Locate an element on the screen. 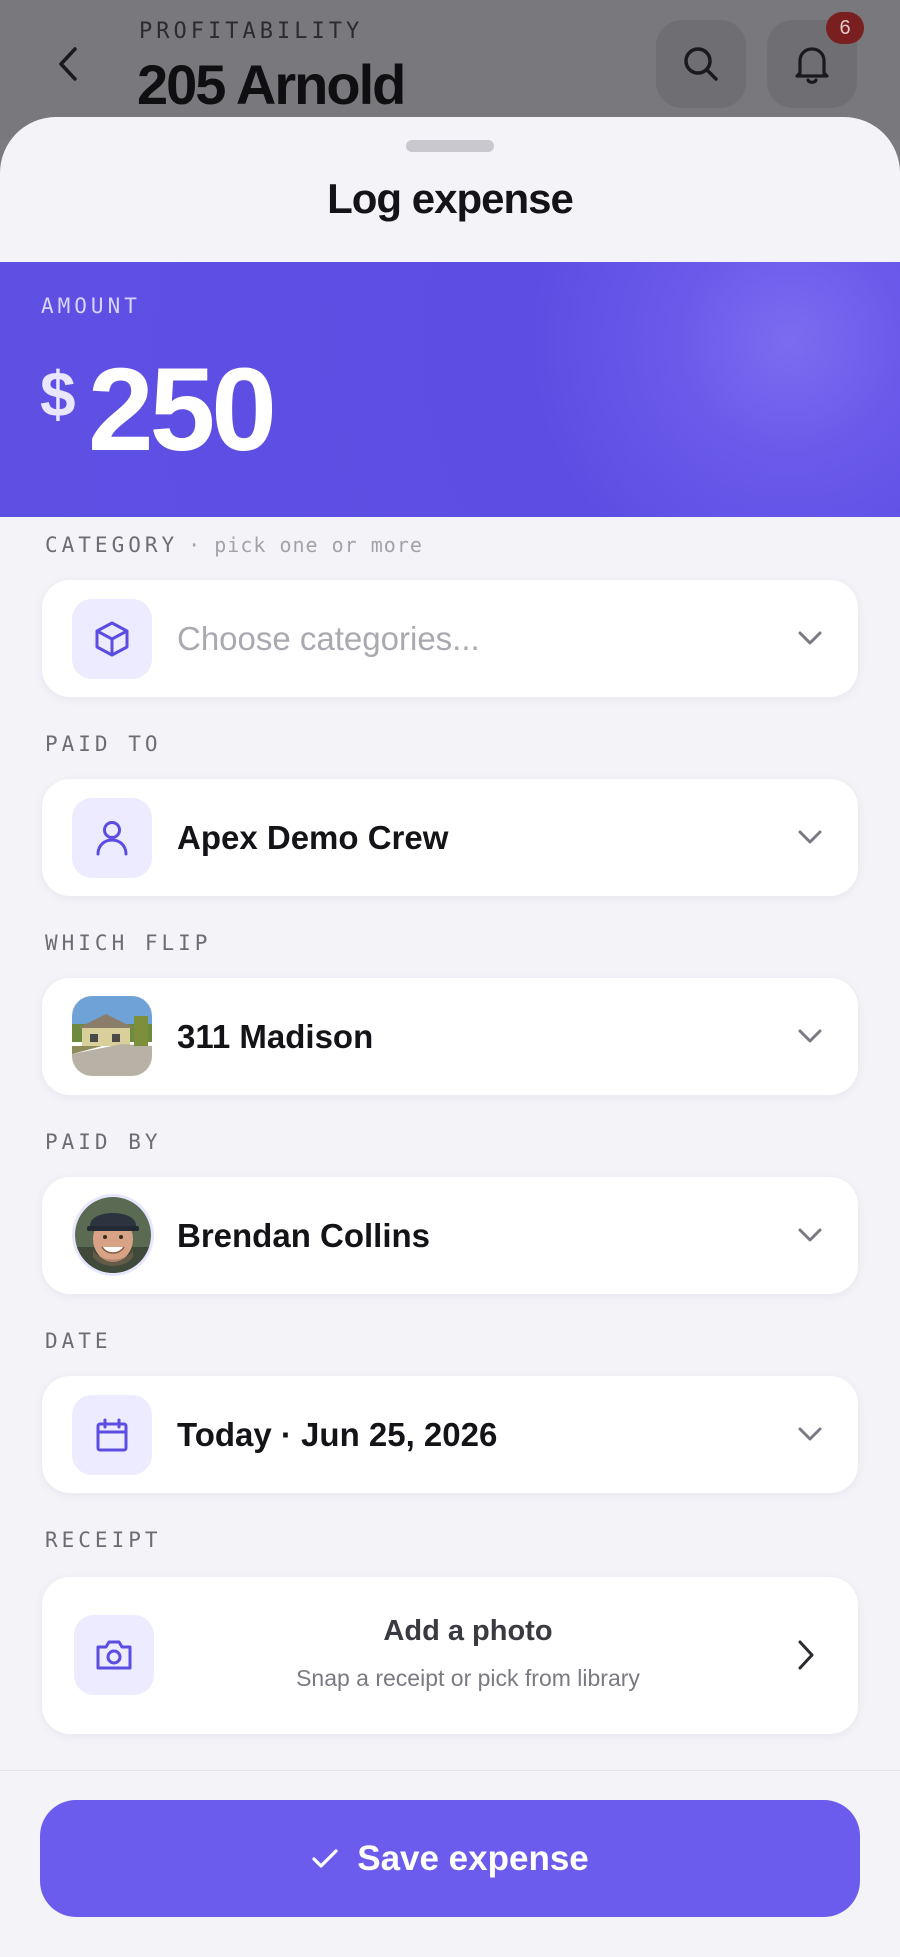 The image size is (900, 1957). search-button is located at coordinates (701, 64).